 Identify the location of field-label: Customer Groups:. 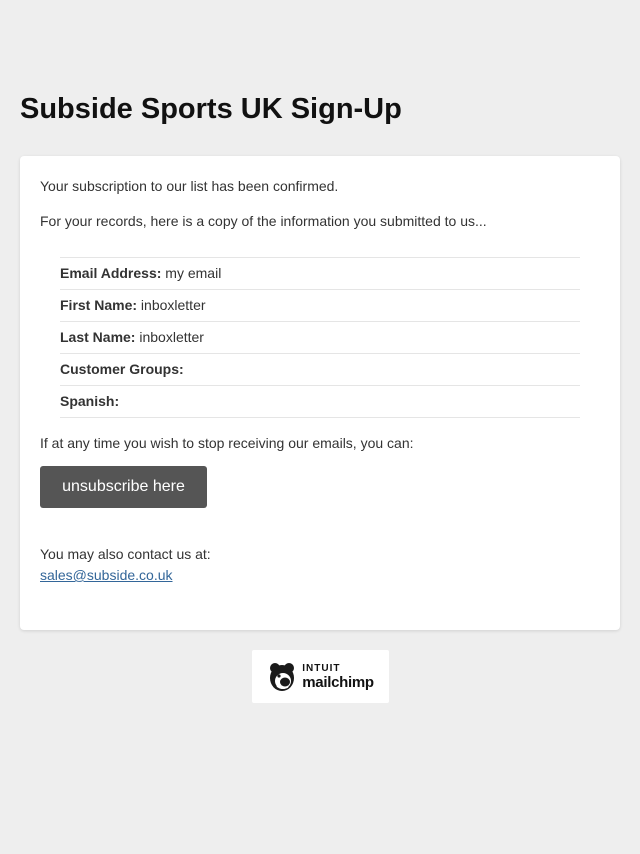
(122, 369).